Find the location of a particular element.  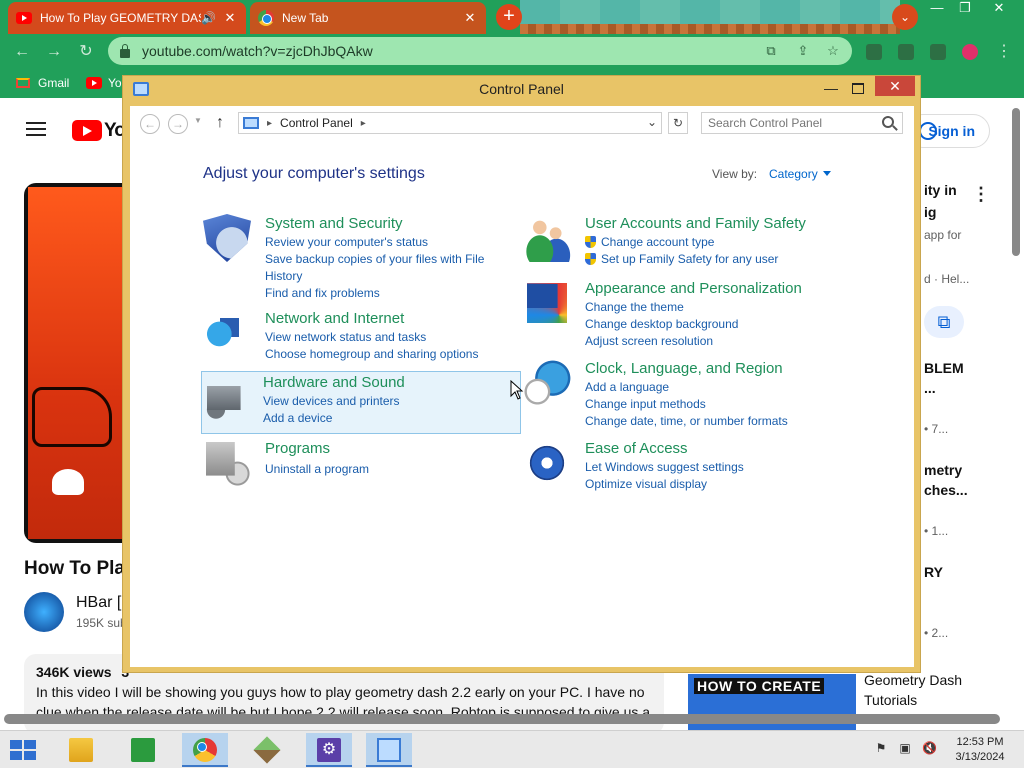

category-link: Uninstall a program is located at coordinates (390, 469).